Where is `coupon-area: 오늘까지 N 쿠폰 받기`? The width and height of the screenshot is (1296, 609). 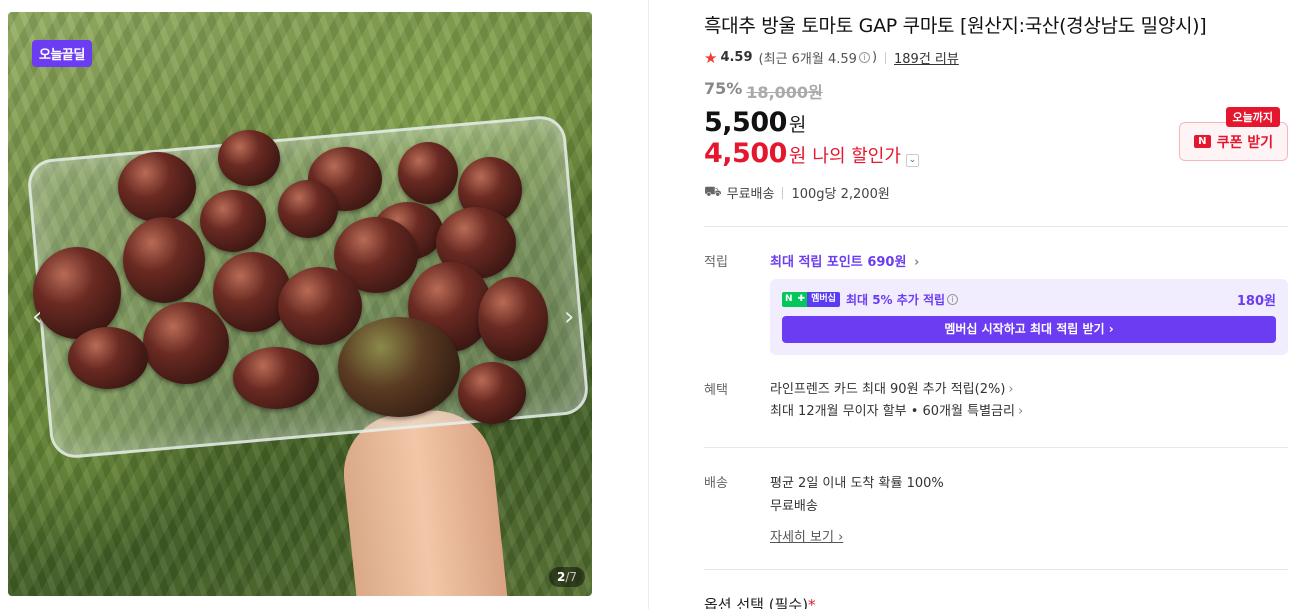 coupon-area: 오늘까지 N 쿠폰 받기 is located at coordinates (1233, 134).